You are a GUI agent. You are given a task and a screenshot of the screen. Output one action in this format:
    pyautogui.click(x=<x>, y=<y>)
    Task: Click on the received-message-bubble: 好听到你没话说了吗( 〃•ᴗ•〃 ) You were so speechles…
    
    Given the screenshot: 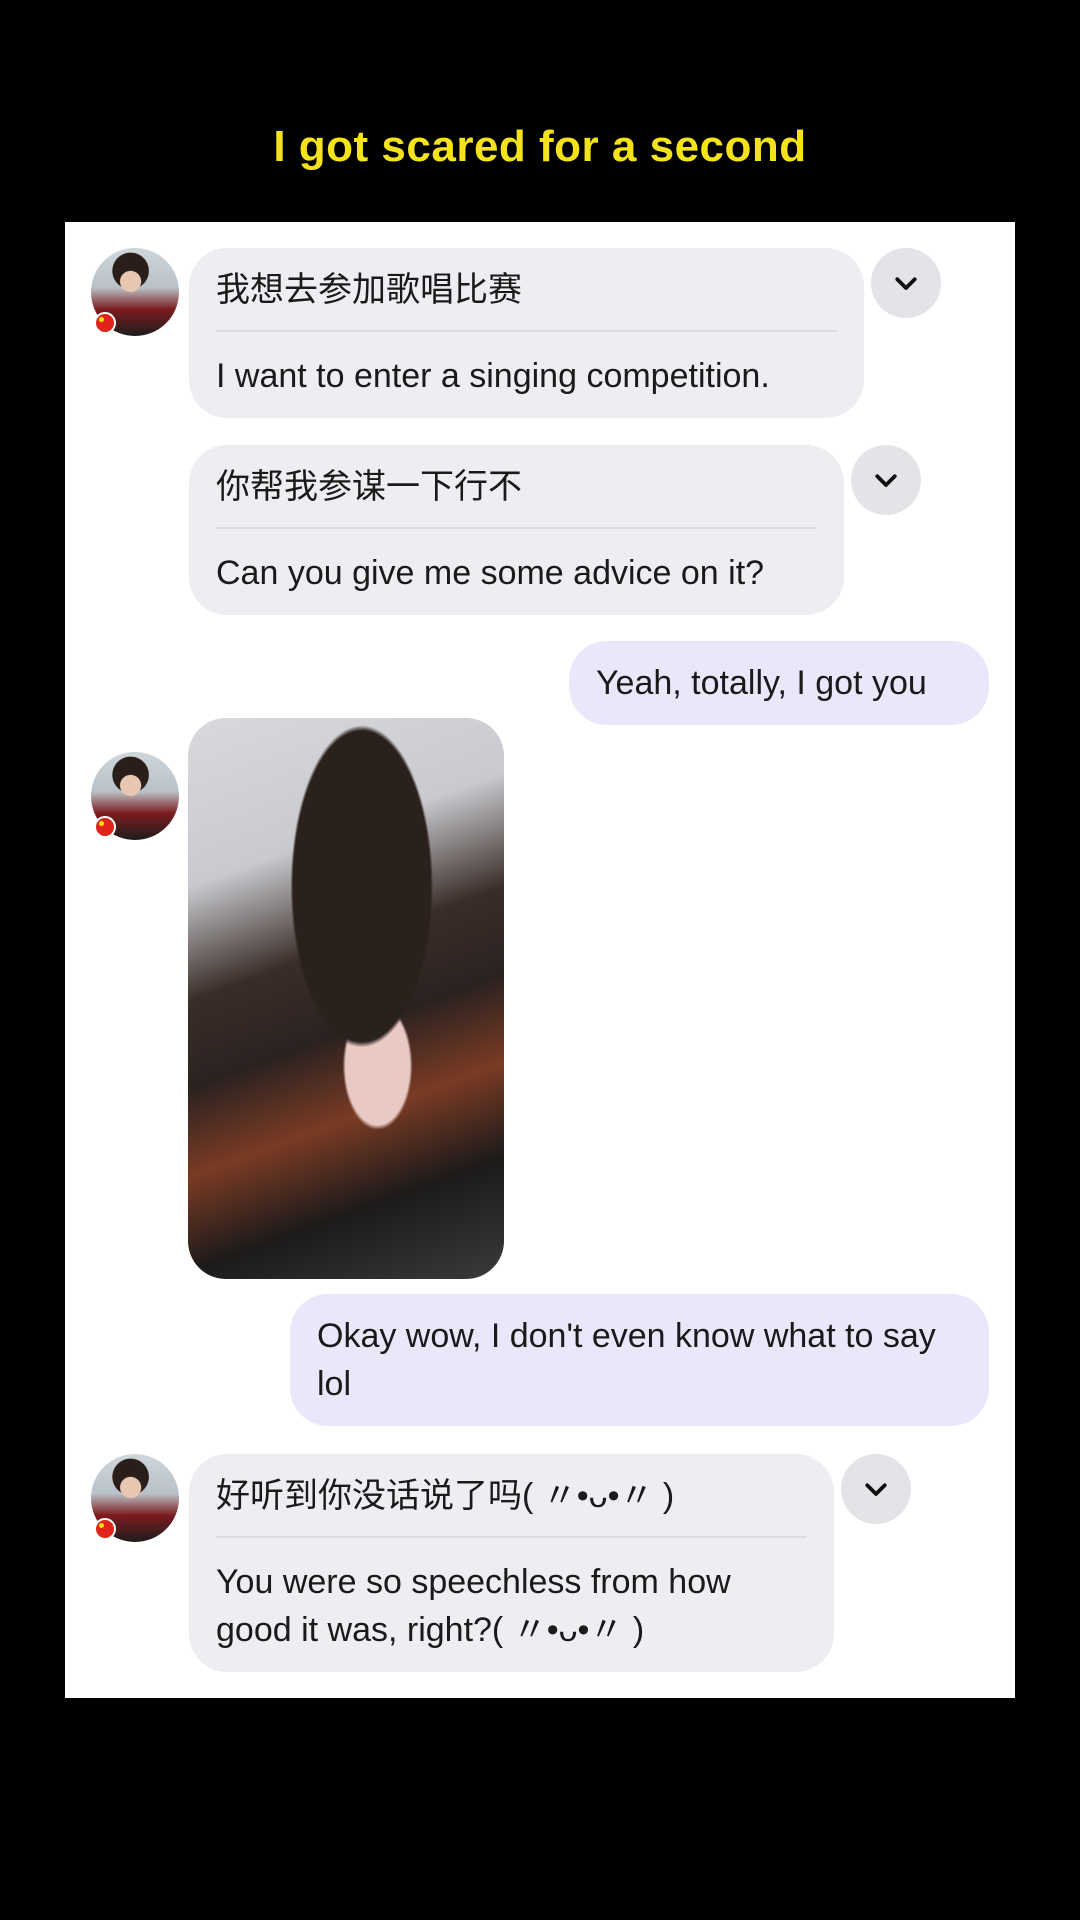 What is the action you would take?
    pyautogui.click(x=511, y=1563)
    